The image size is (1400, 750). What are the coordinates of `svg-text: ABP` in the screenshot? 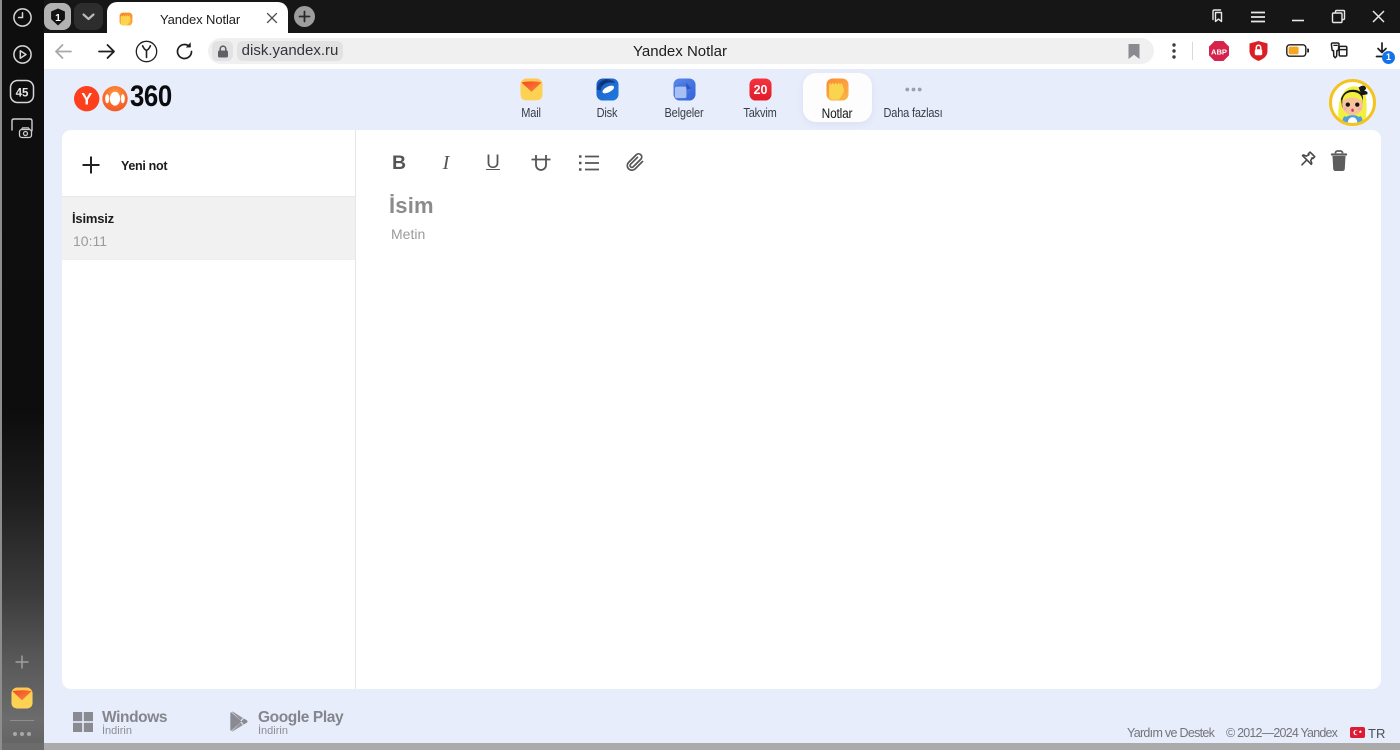 It's located at (1219, 52).